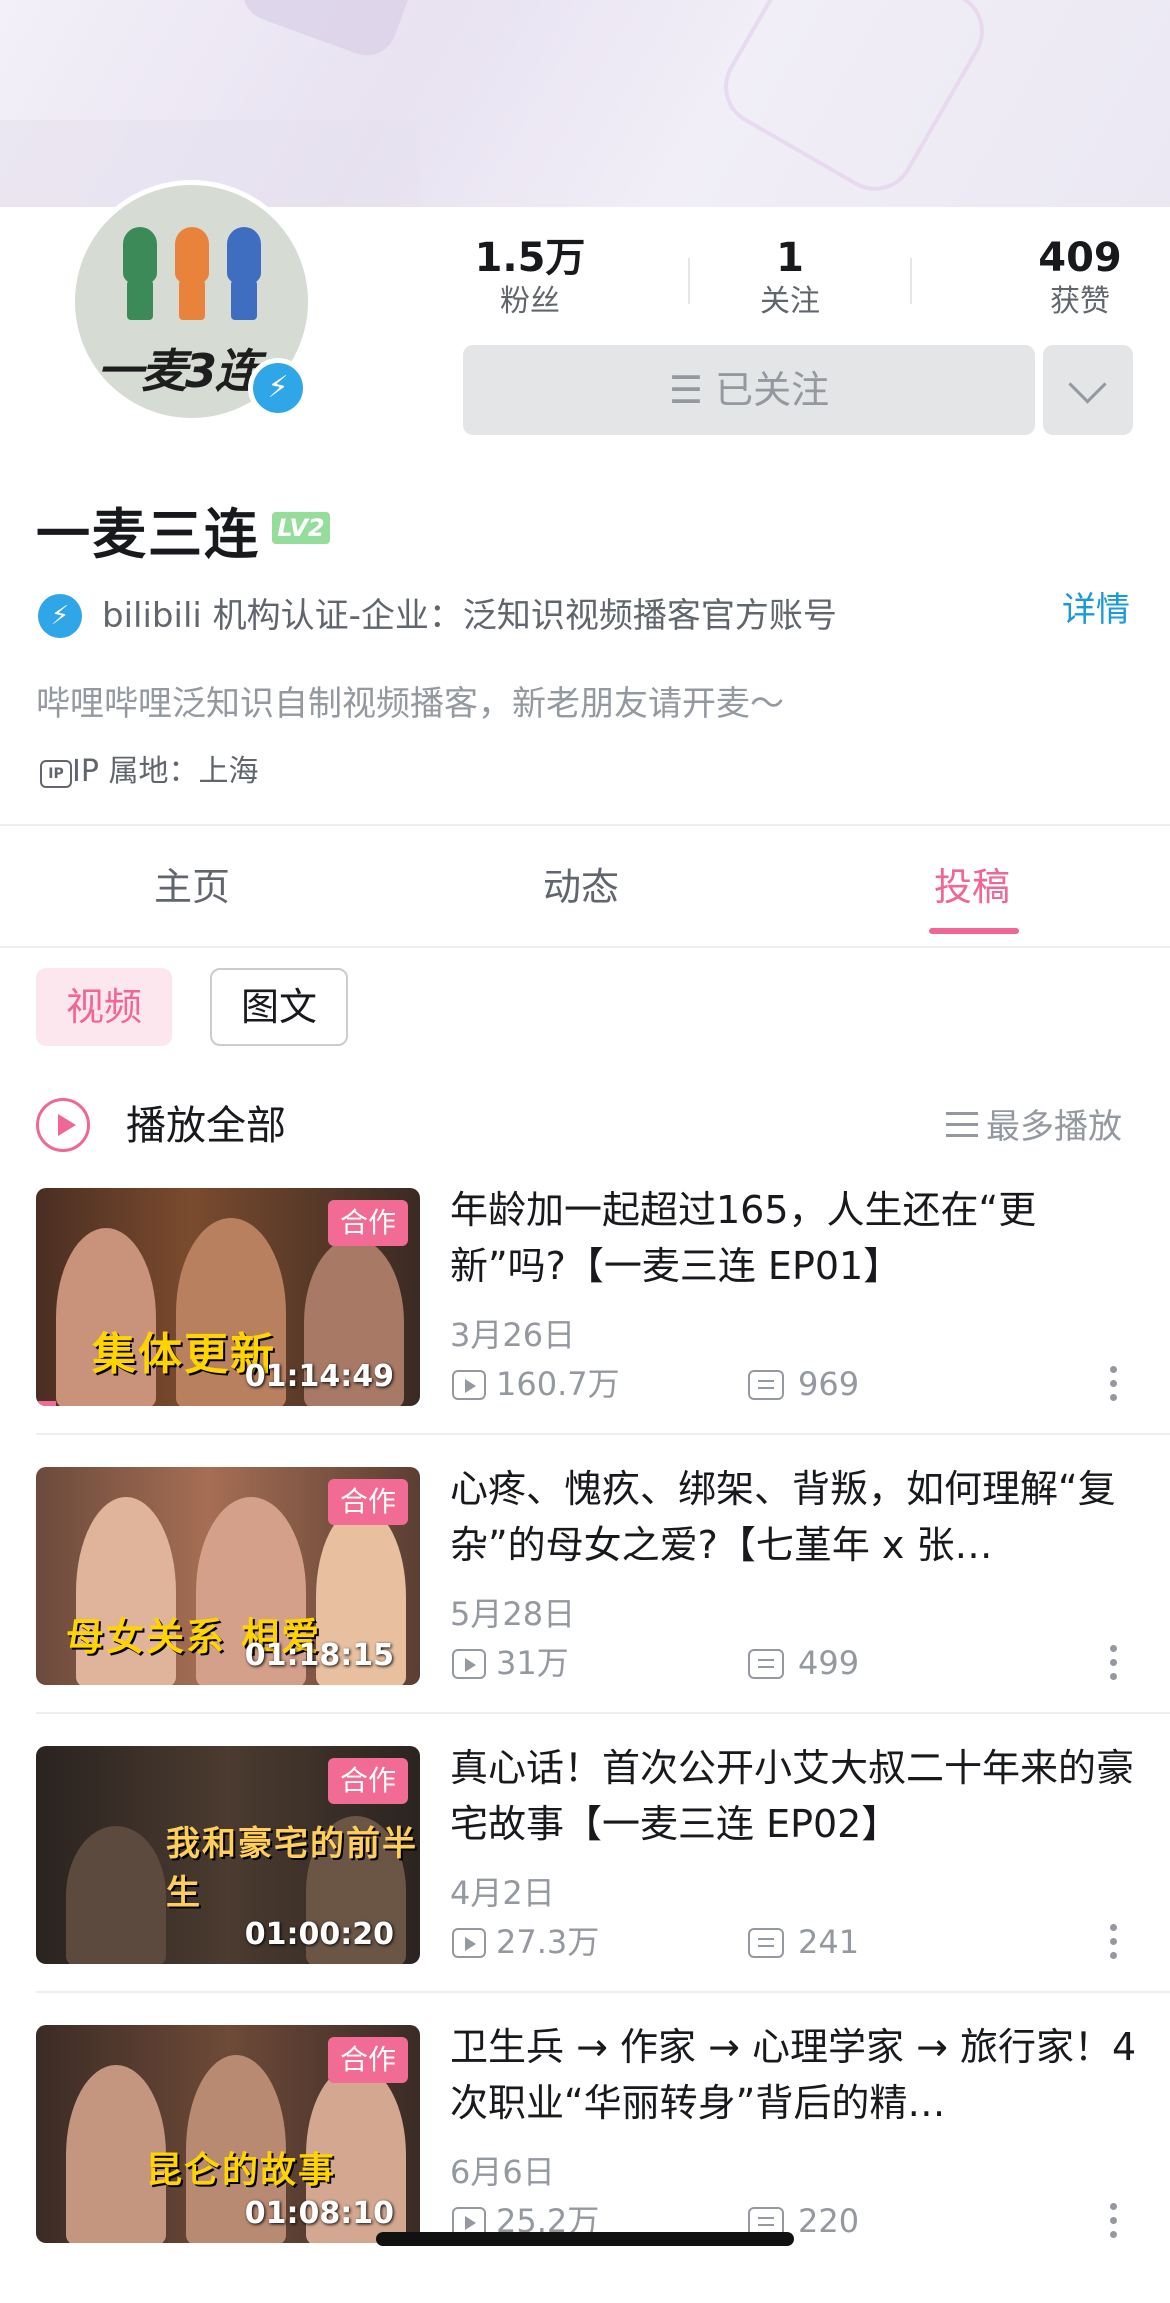 This screenshot has height=2303, width=1170. What do you see at coordinates (1096, 610) in the screenshot?
I see `details-link: 详情` at bounding box center [1096, 610].